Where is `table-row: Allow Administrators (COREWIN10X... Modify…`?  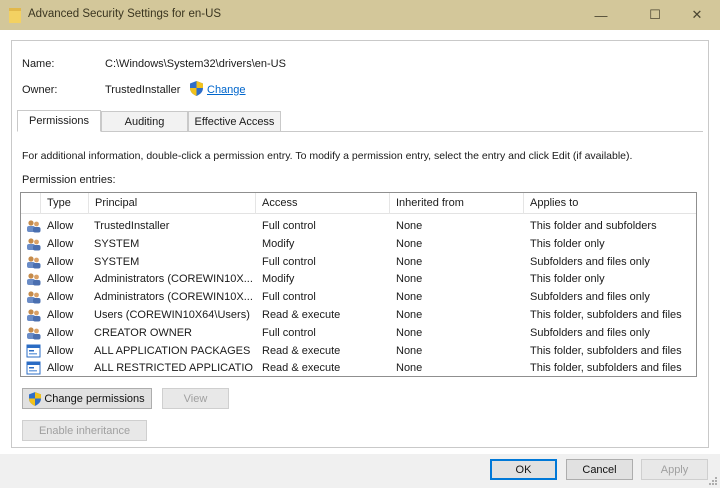 table-row: Allow Administrators (COREWIN10X... Modify… is located at coordinates (358, 279).